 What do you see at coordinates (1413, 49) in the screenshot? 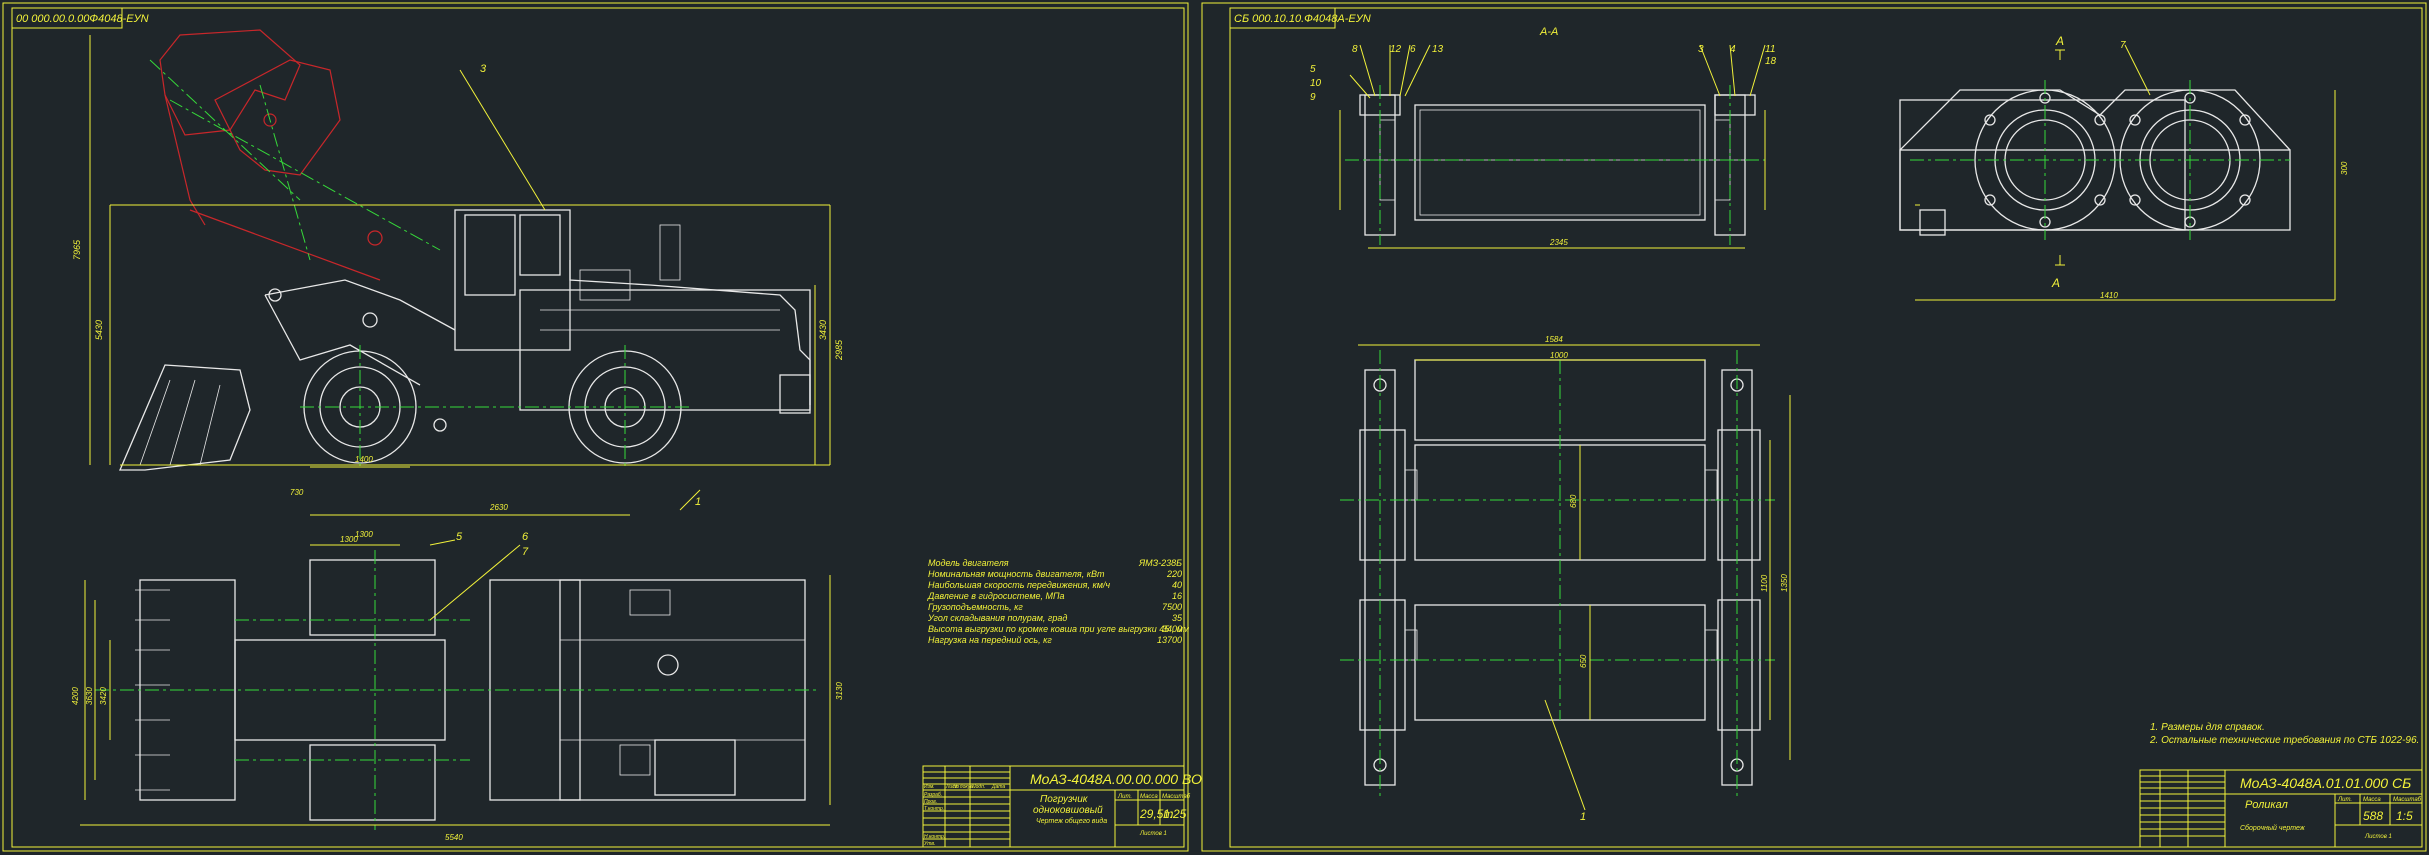
I see `callout-6b: 6` at bounding box center [1413, 49].